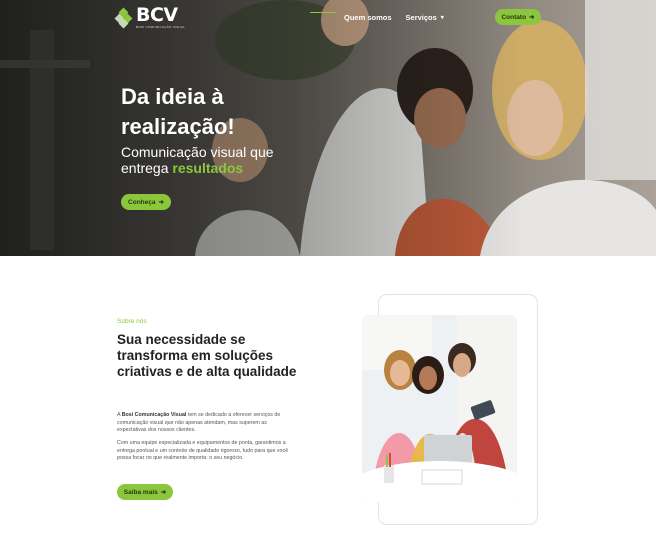  I want to click on saiba-mais-label: Saiba mais, so click(140, 492).